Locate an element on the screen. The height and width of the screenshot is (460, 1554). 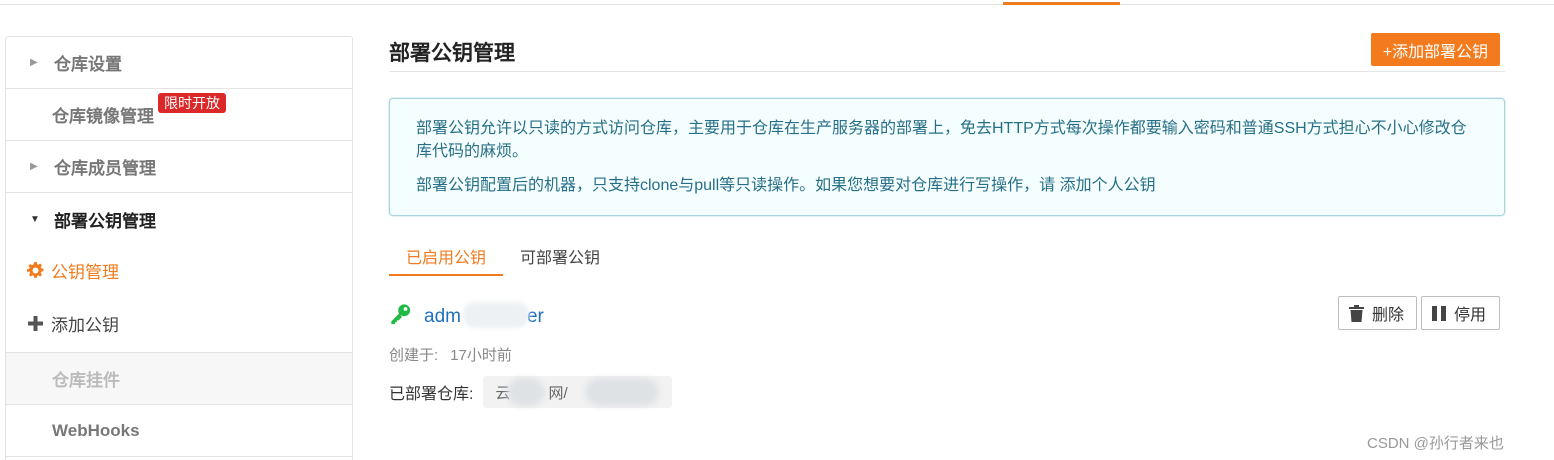
sidebar-item-mirror-management: 仓库镜像管理 限时开放 is located at coordinates (179, 115).